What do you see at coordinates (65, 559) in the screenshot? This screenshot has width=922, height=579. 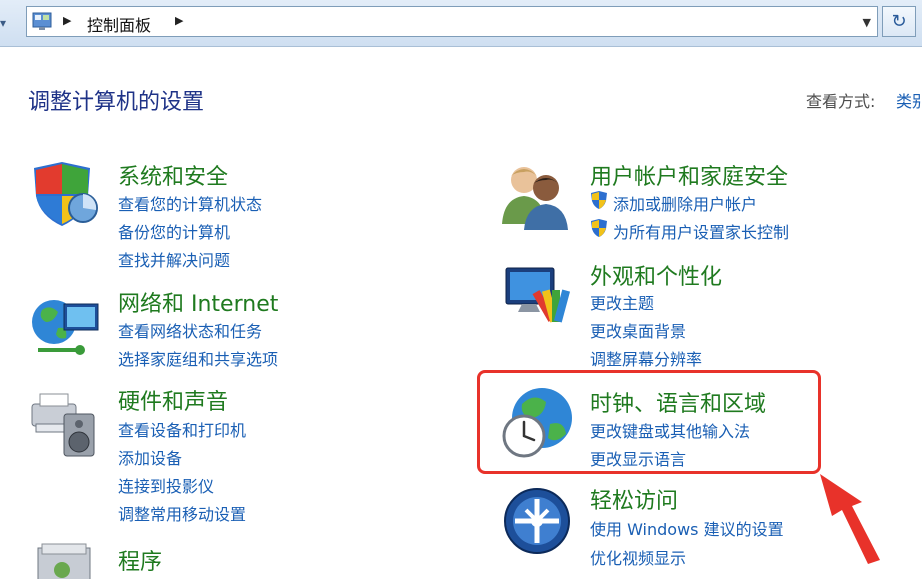 I see `programs-icon` at bounding box center [65, 559].